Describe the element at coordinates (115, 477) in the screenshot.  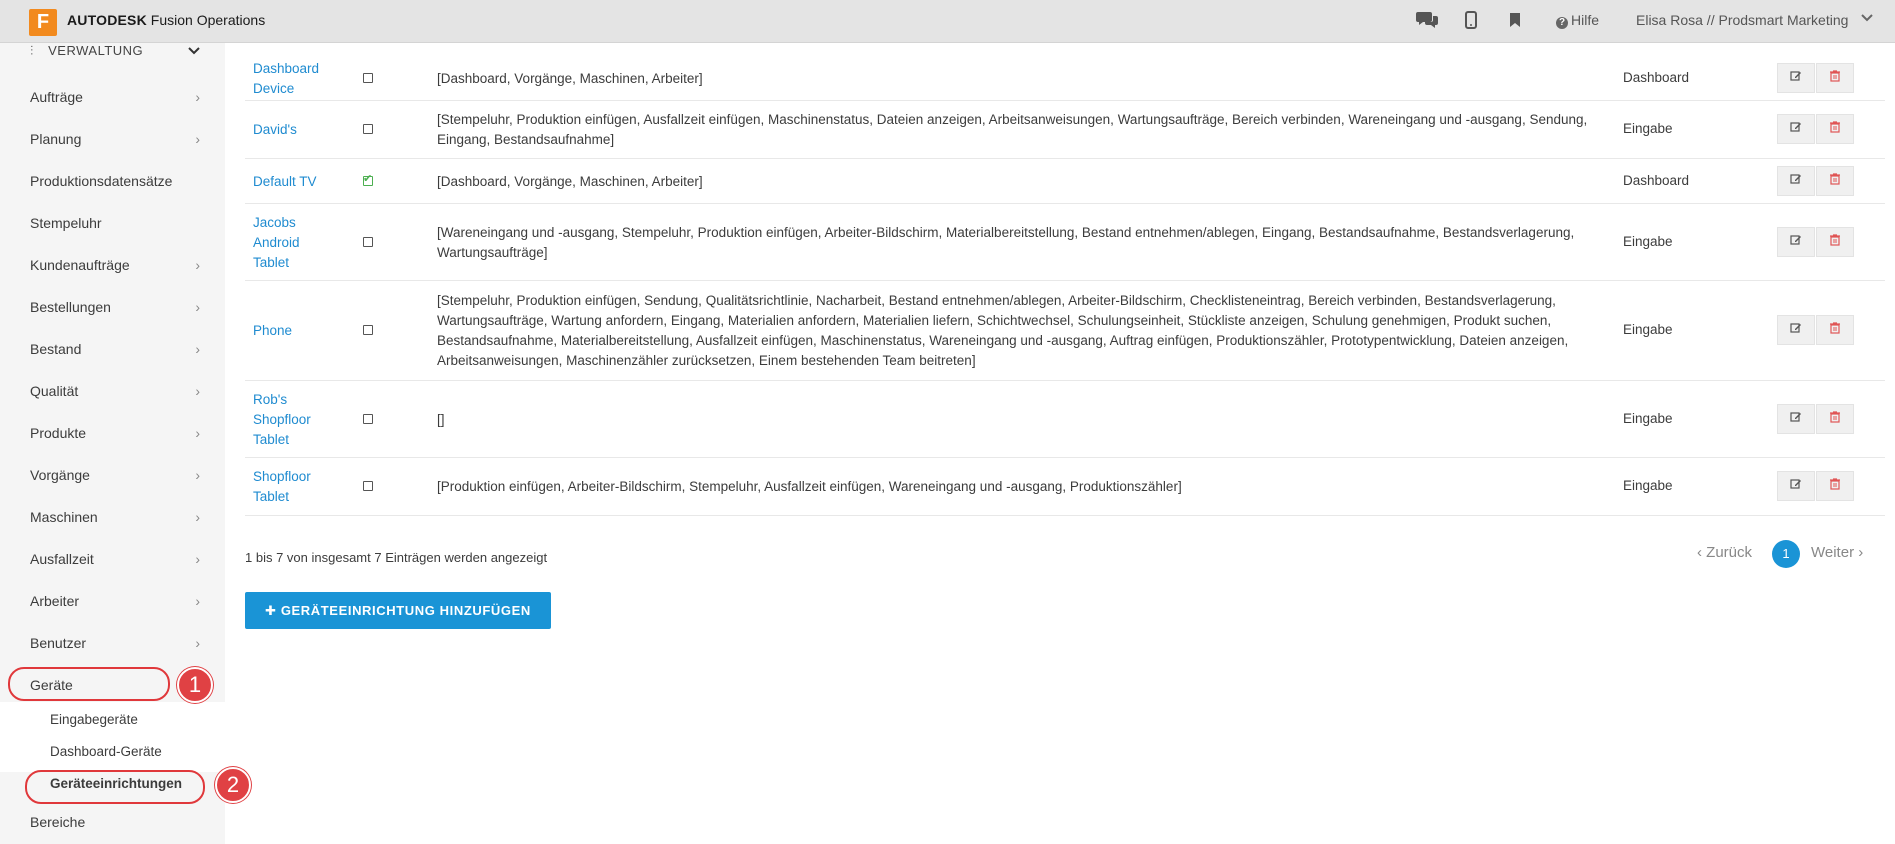
I see `sidebar-item: Vorgänge ›` at that location.